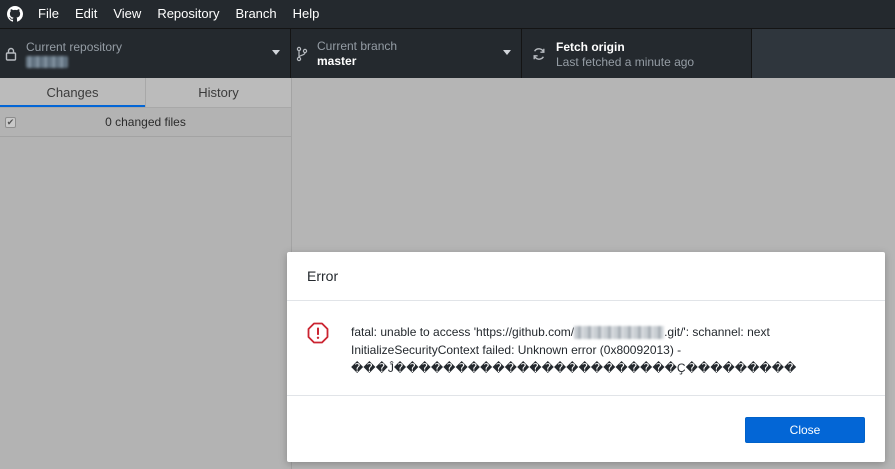  What do you see at coordinates (255, 14) in the screenshot?
I see `menu-branch: Branch` at bounding box center [255, 14].